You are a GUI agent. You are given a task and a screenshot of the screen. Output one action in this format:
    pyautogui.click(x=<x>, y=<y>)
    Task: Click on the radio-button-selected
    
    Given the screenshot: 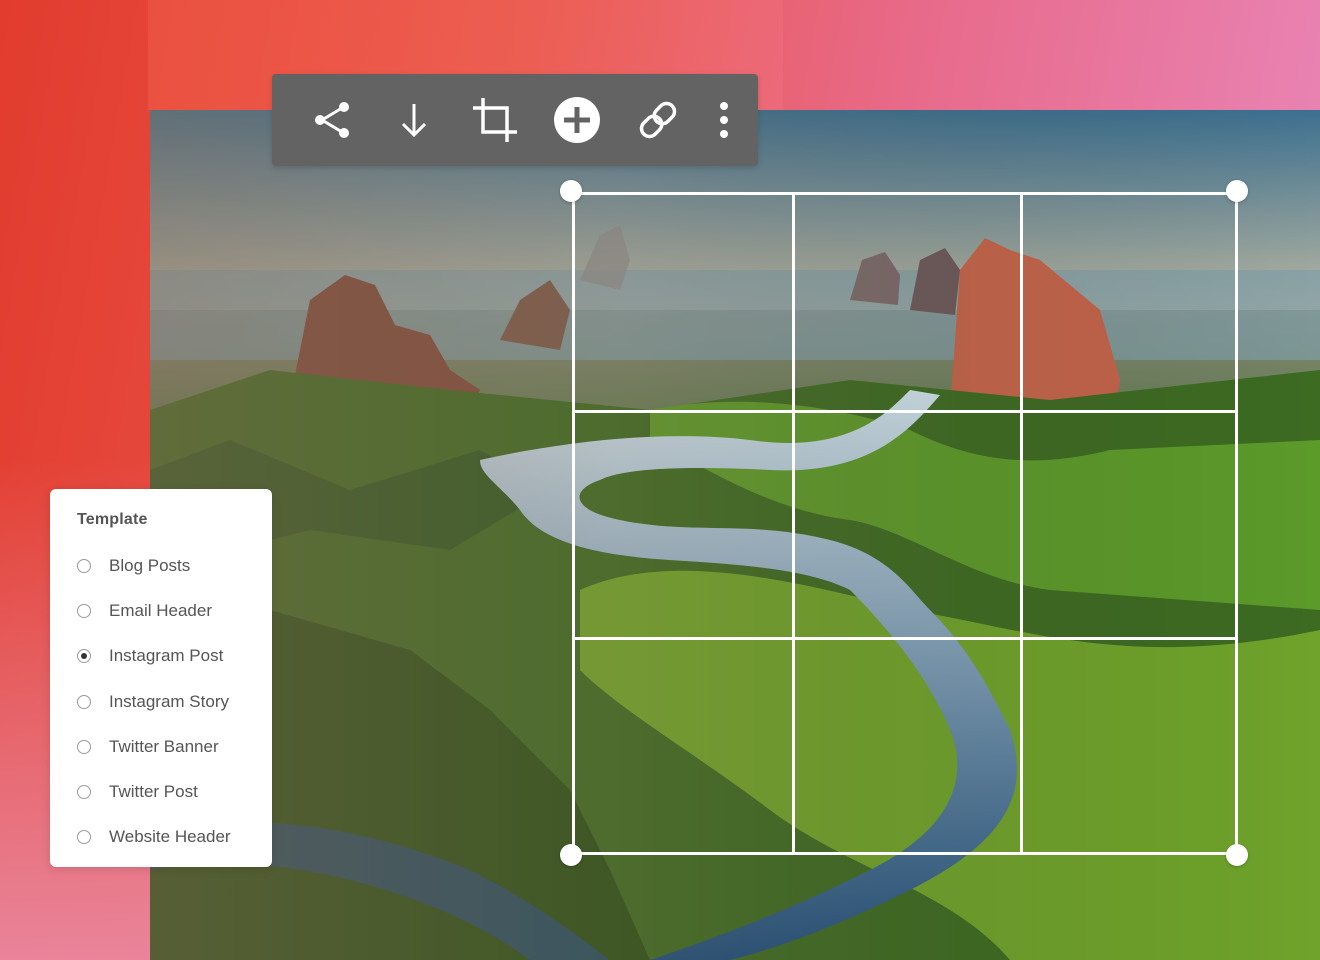 What is the action you would take?
    pyautogui.click(x=84, y=656)
    